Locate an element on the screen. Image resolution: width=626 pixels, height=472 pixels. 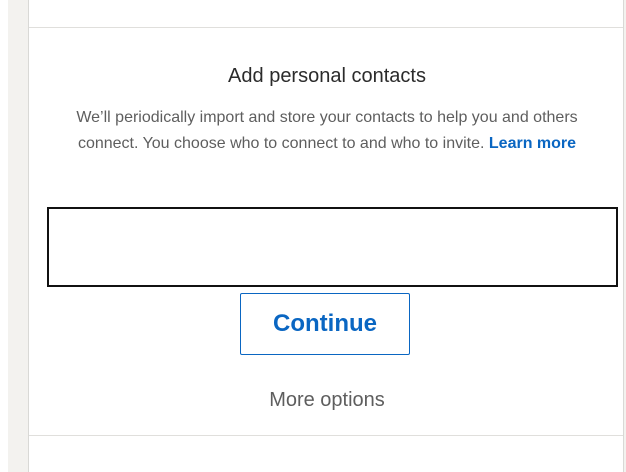
more-options-link: More options is located at coordinates (327, 400).